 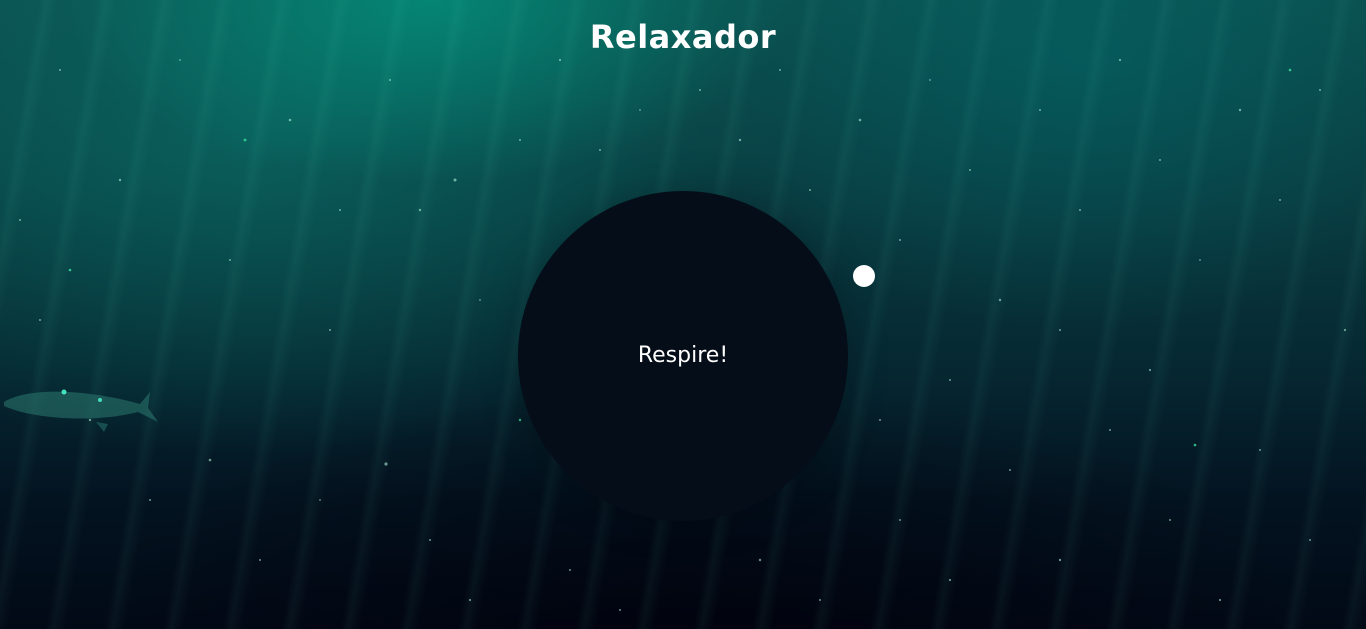 I want to click on breathing-container: Respire!, so click(x=683, y=356).